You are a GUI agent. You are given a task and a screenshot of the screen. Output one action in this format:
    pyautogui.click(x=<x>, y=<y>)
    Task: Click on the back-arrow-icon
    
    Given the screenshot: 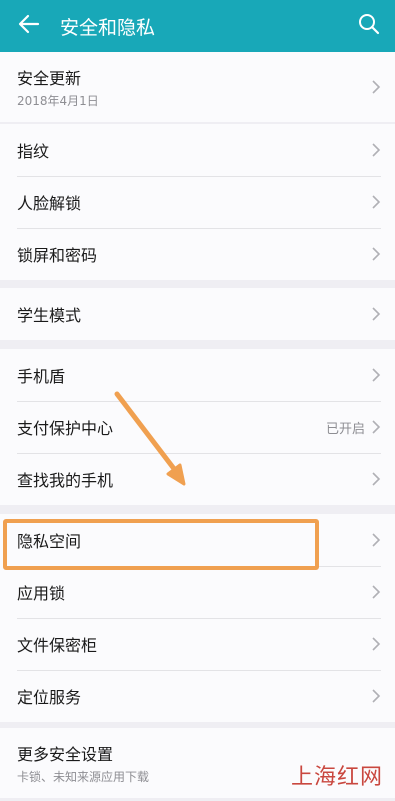 What is the action you would take?
    pyautogui.click(x=29, y=26)
    